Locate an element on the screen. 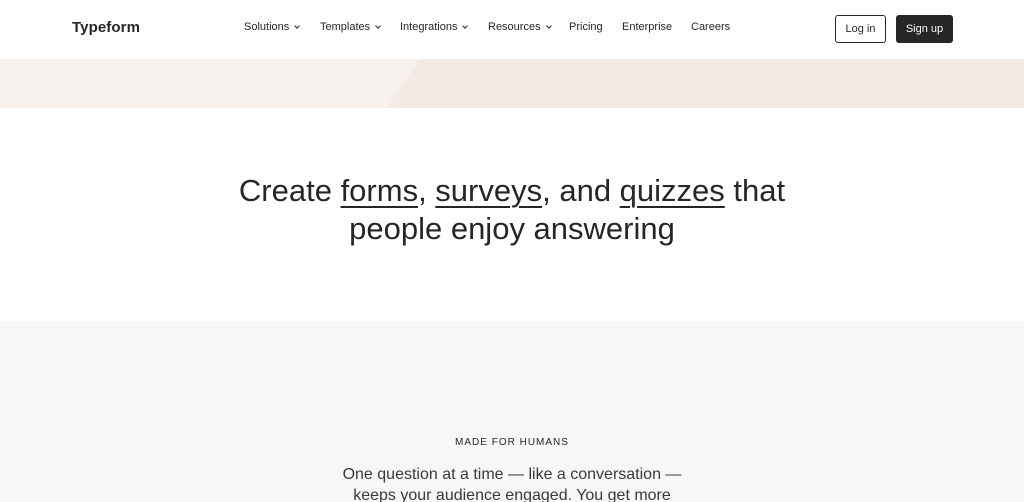 Image resolution: width=1024 pixels, height=502 pixels. nav-resources: Resources is located at coordinates (520, 27).